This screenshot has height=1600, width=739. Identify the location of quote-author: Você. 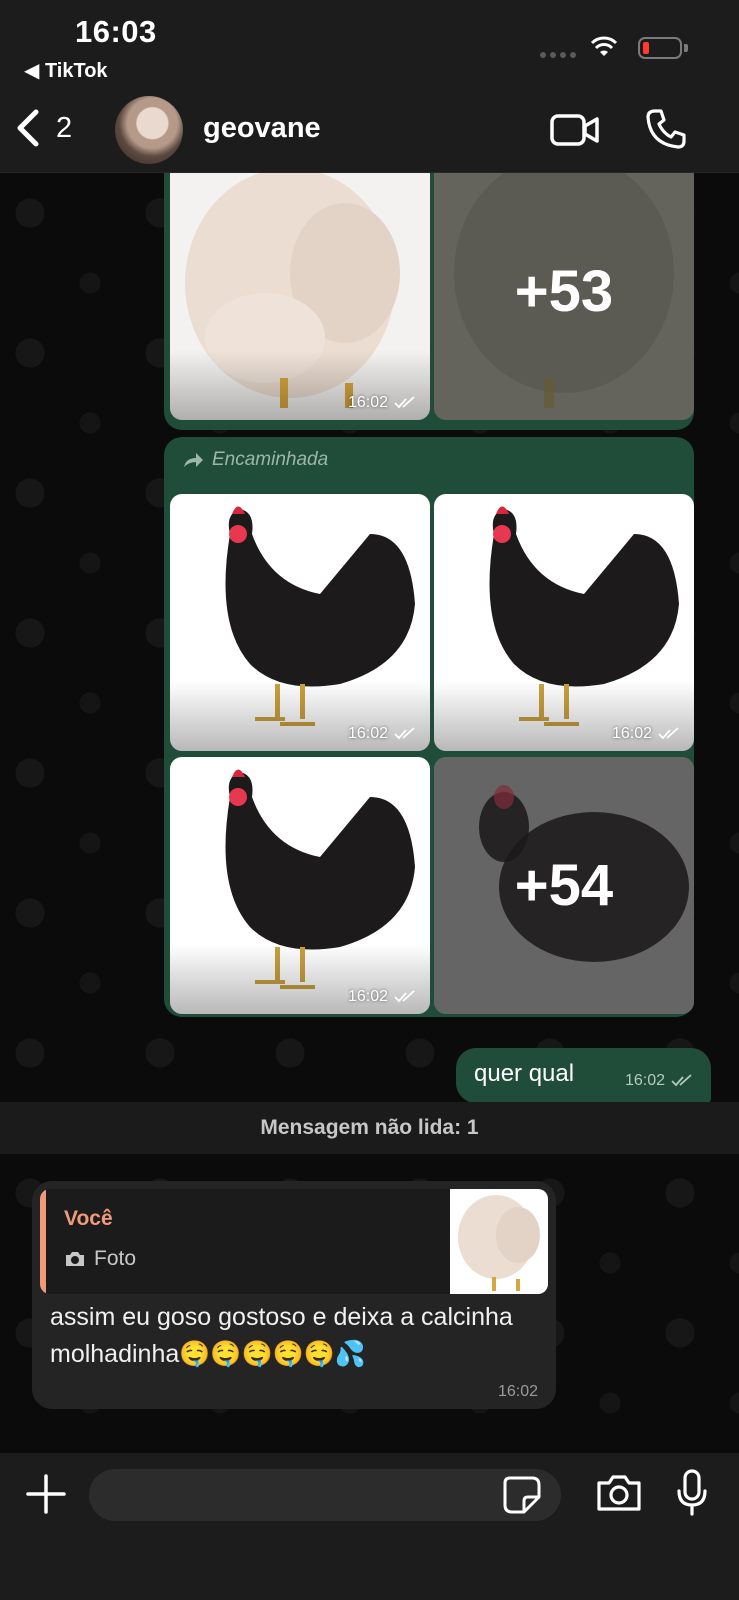
(88, 1218).